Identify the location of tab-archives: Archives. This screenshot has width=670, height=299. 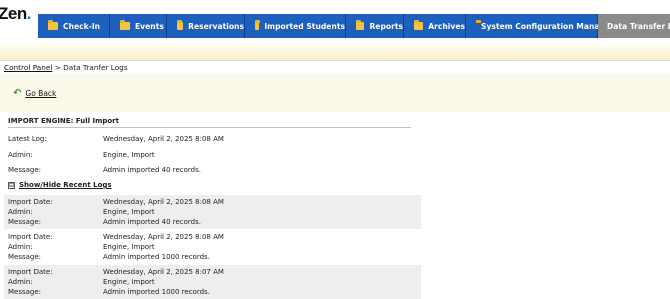
(435, 26).